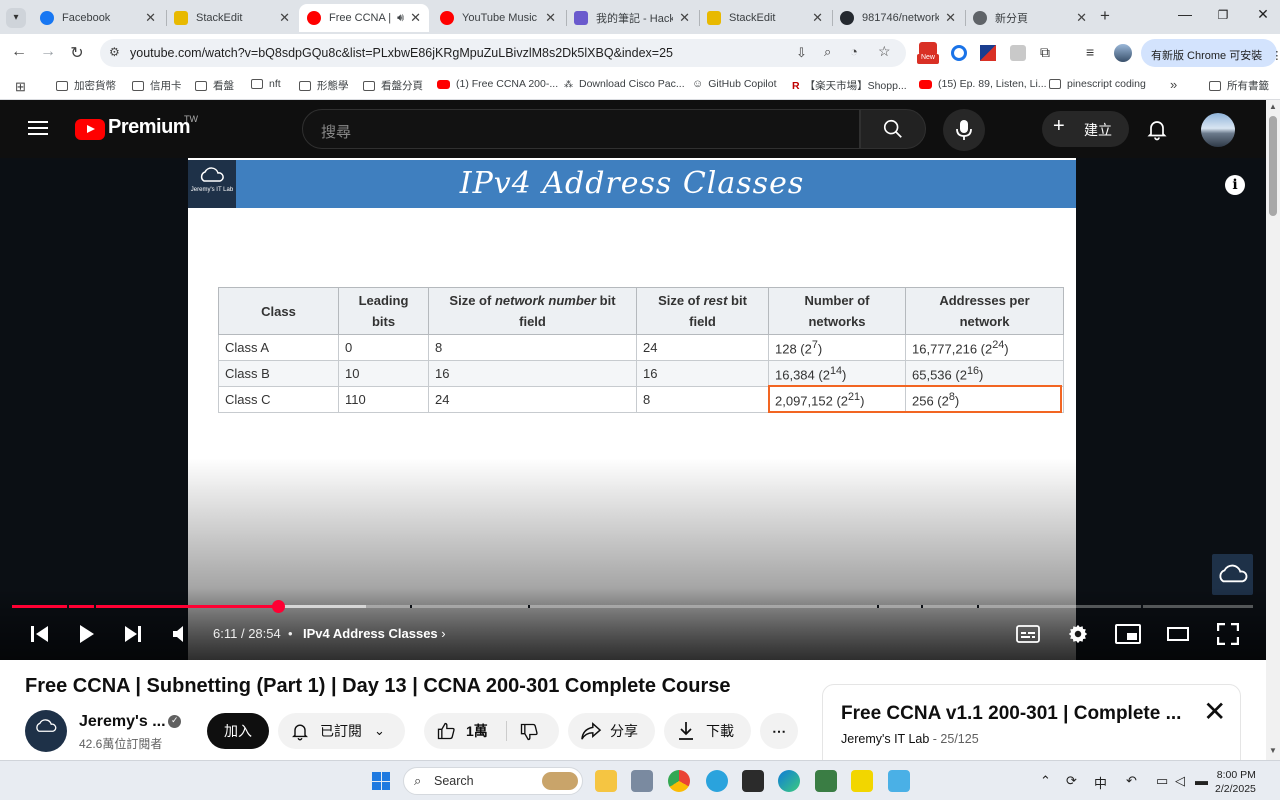 This screenshot has width=1280, height=800. I want to click on fullscreen-icon, so click(1228, 634).